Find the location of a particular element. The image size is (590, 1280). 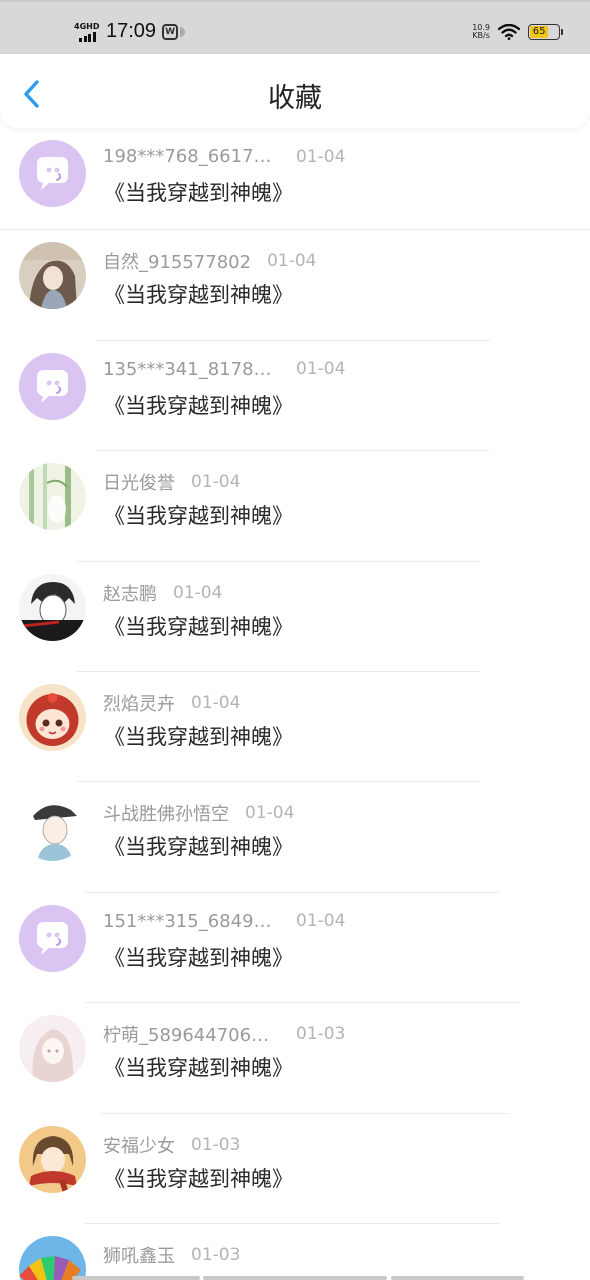

net-speed: 10.9 KB/s is located at coordinates (481, 32).